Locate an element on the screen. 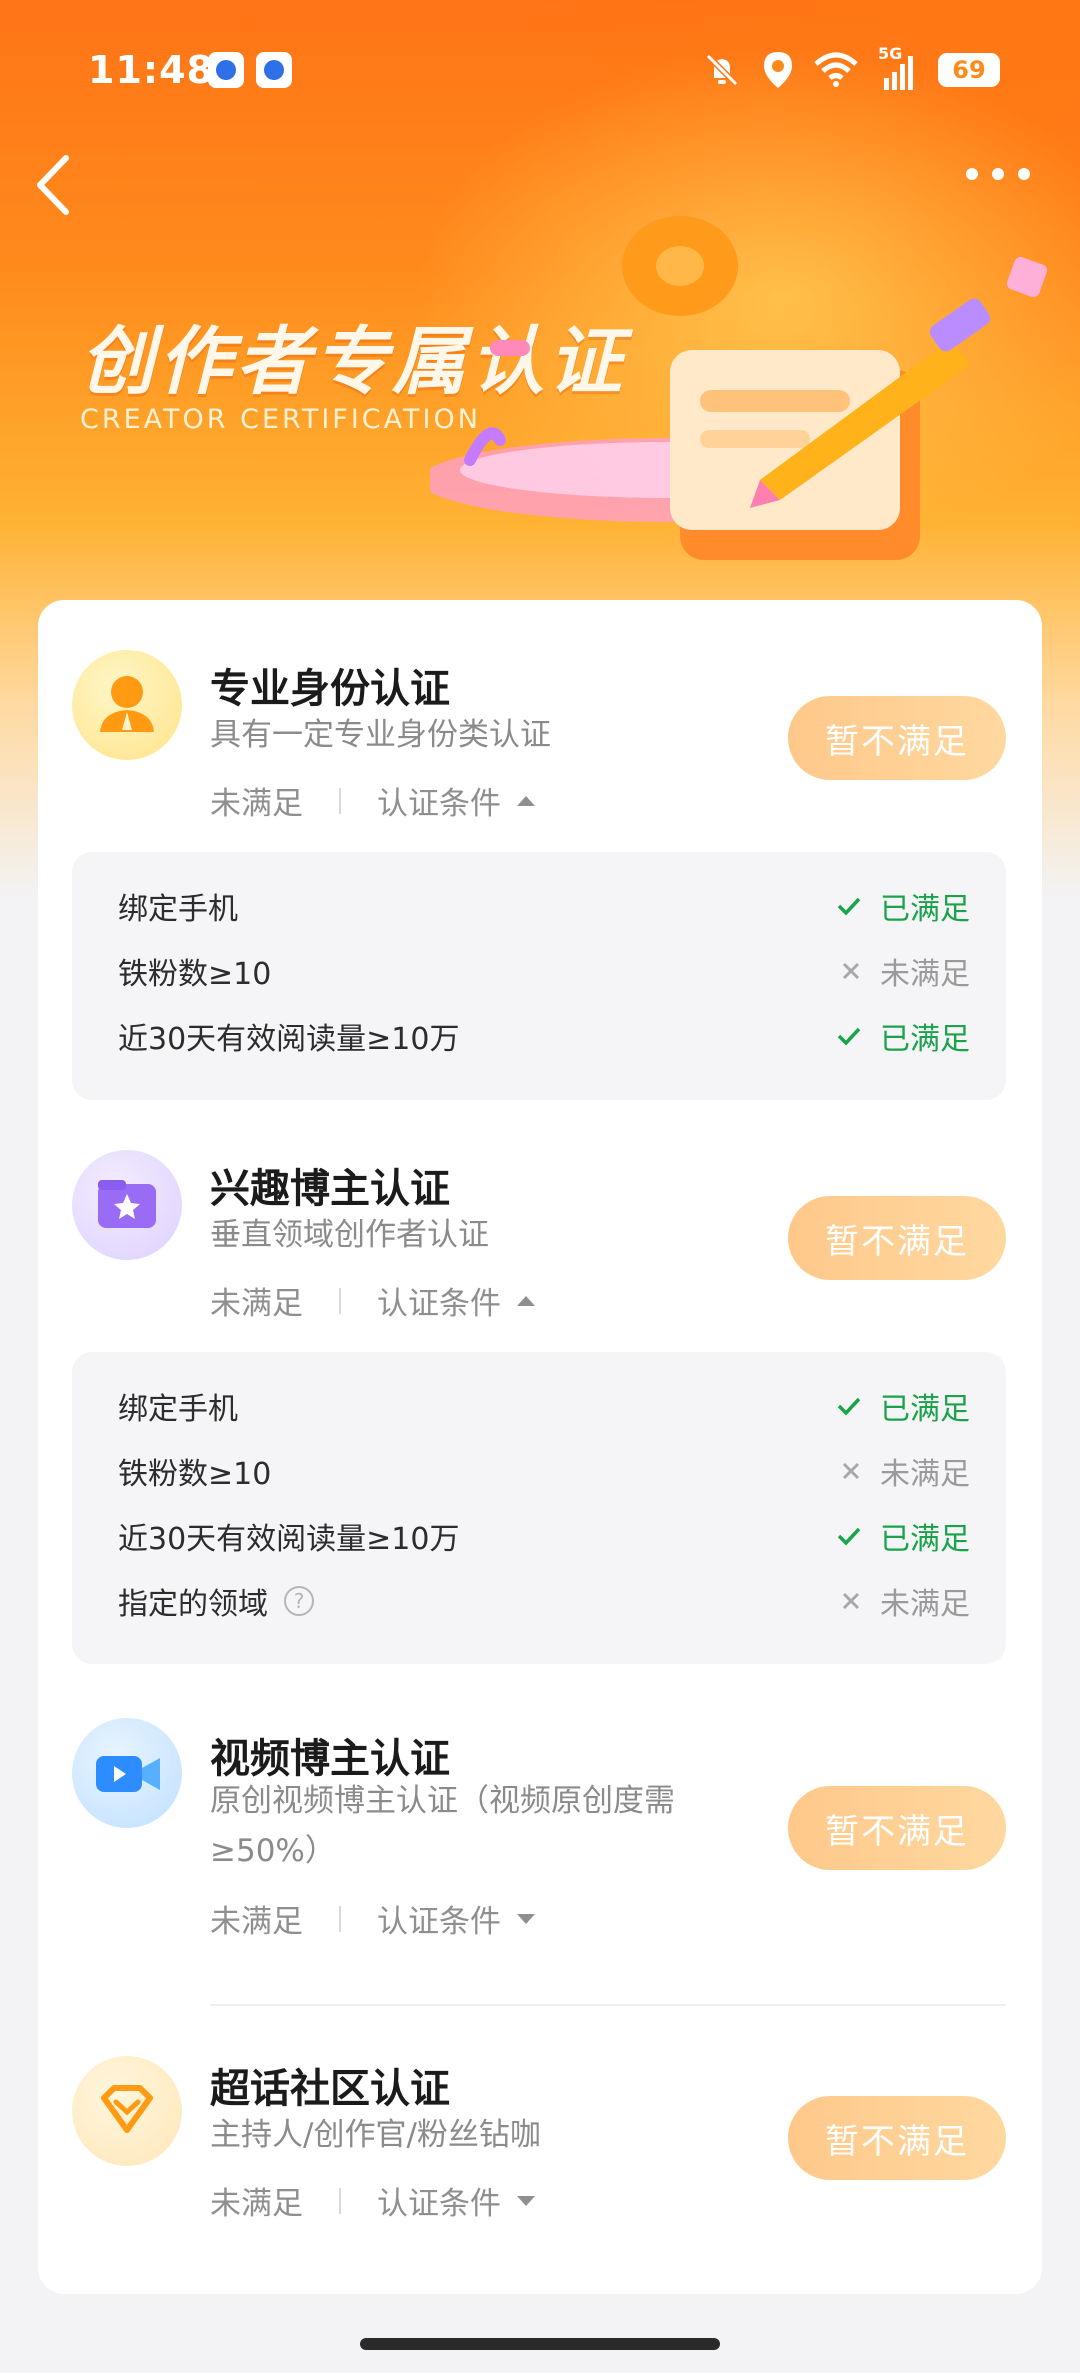 This screenshot has width=1080, height=2373. caret-up-icon is located at coordinates (526, 800).